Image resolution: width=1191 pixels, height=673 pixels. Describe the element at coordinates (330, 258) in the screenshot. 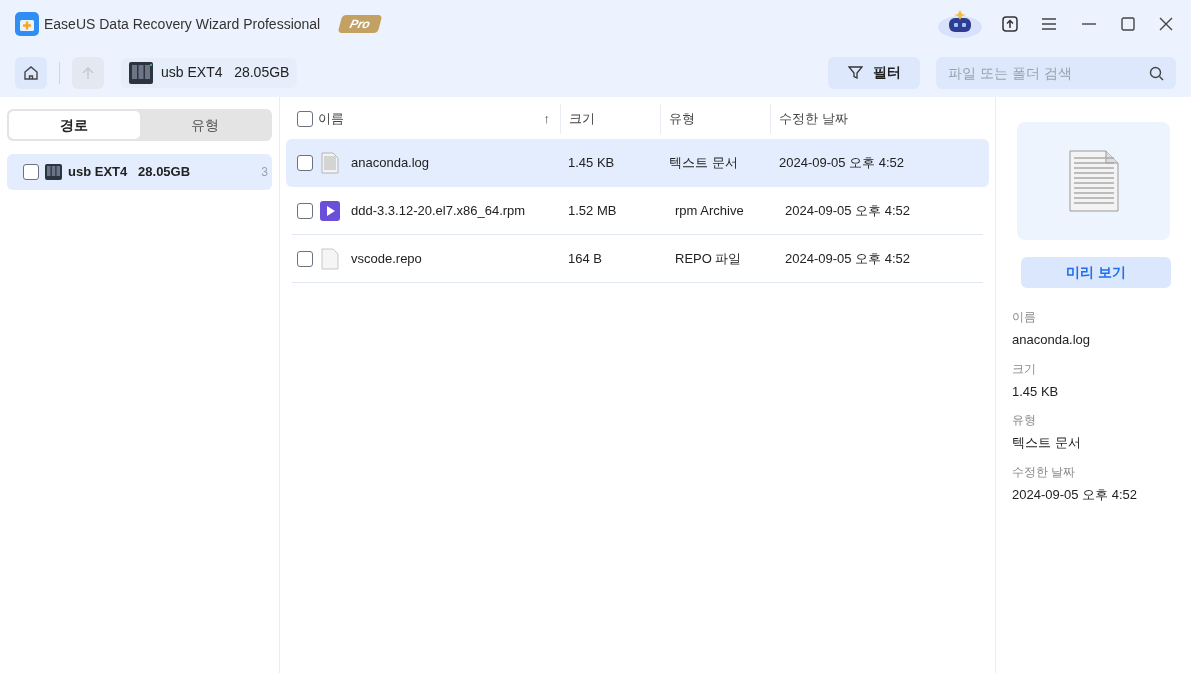

I see `blank-file-icon` at that location.